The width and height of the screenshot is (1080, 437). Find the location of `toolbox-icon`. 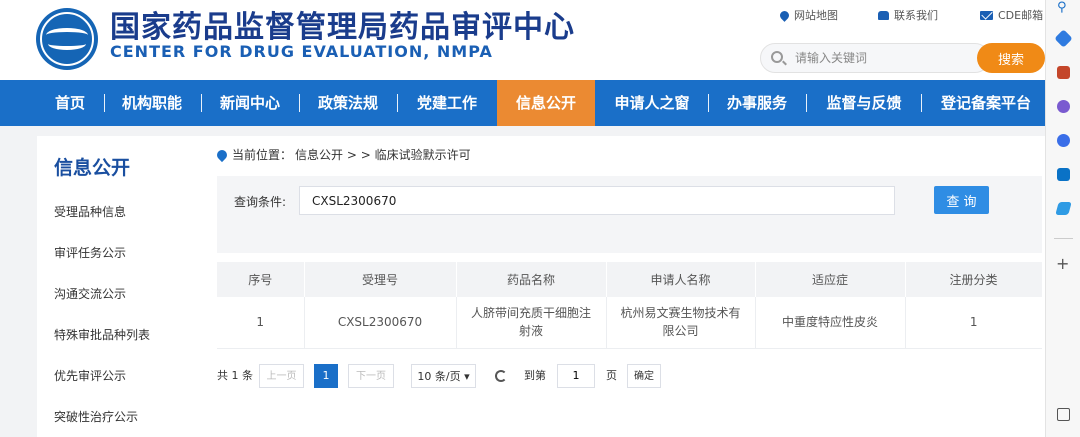

toolbox-icon is located at coordinates (1063, 72).